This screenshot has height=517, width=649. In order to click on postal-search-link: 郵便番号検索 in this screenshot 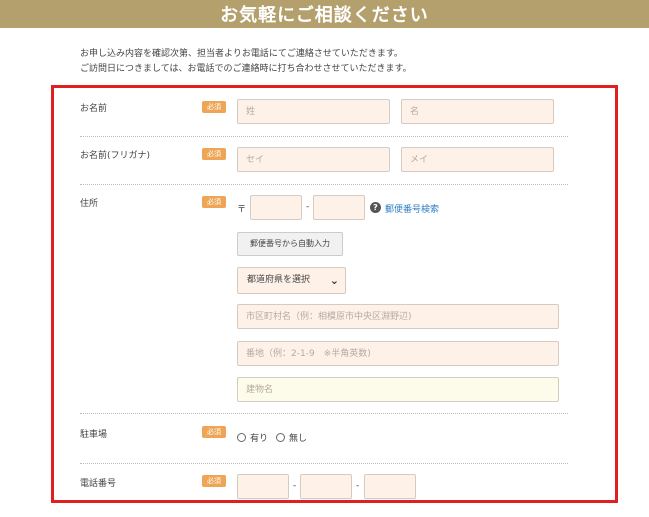, I will do `click(412, 208)`.